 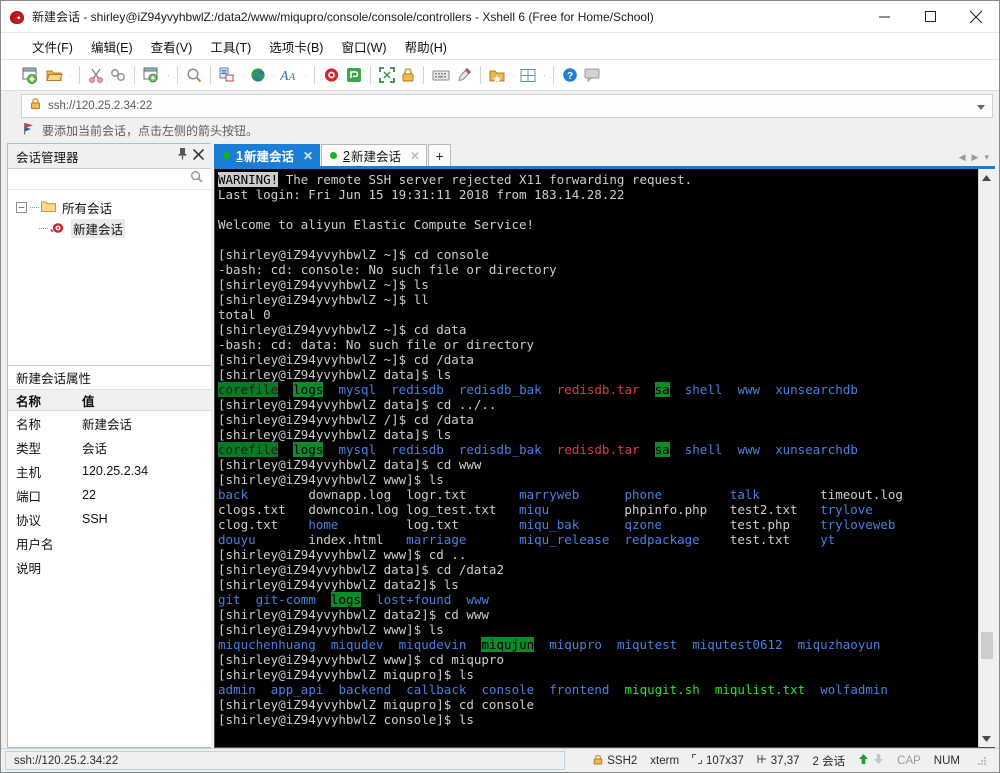 What do you see at coordinates (109, 495) in the screenshot?
I see `table-row: 端口 22` at bounding box center [109, 495].